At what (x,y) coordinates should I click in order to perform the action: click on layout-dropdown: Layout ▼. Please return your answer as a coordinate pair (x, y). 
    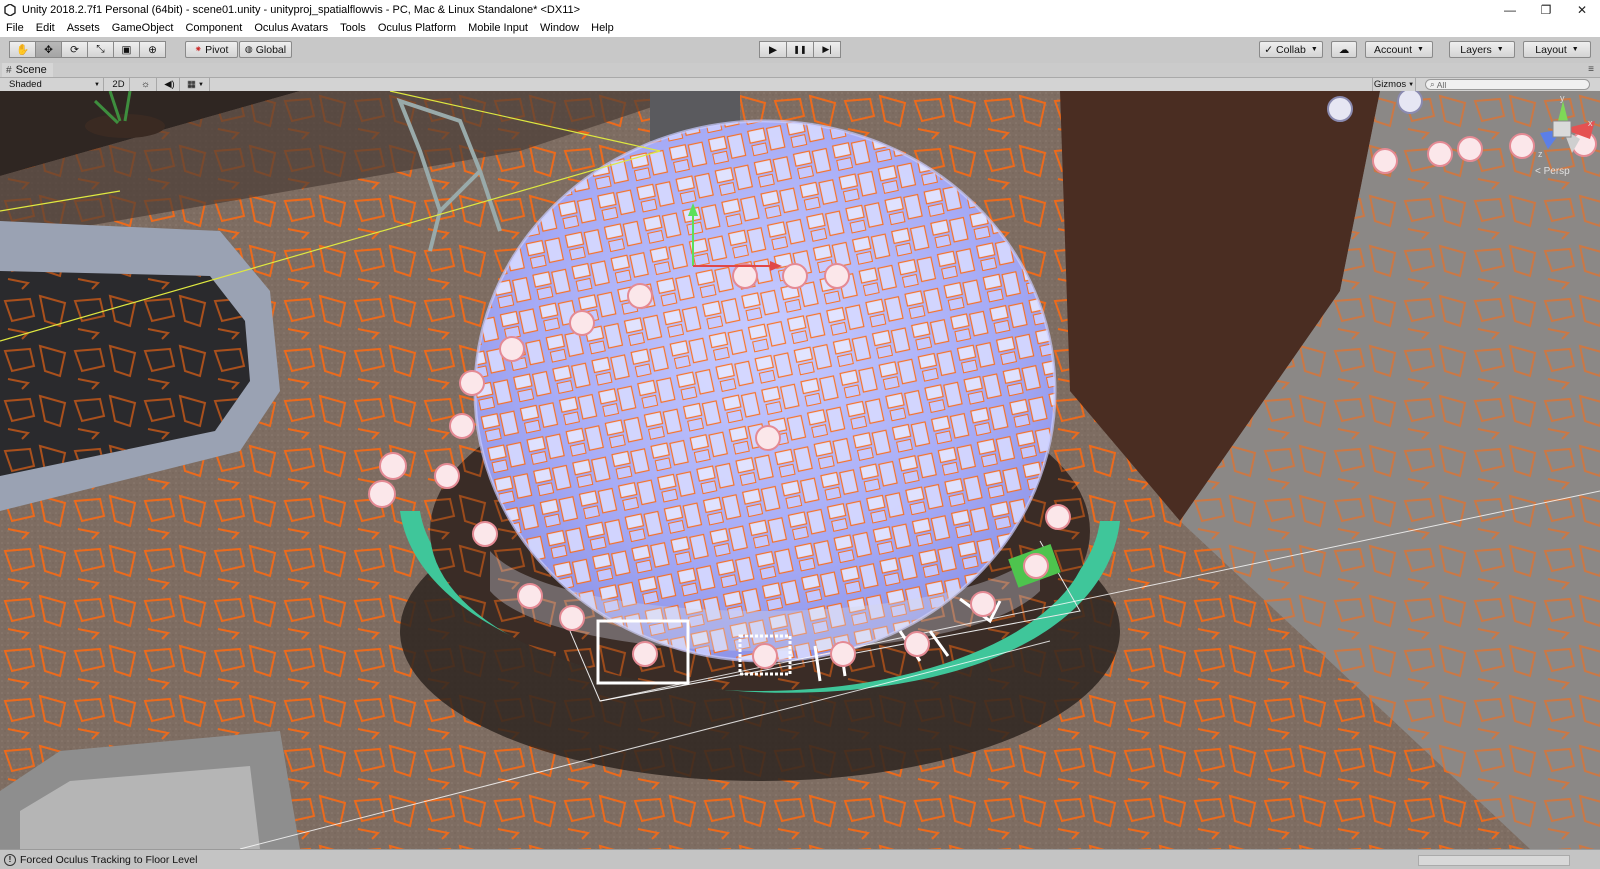
    Looking at the image, I should click on (1557, 49).